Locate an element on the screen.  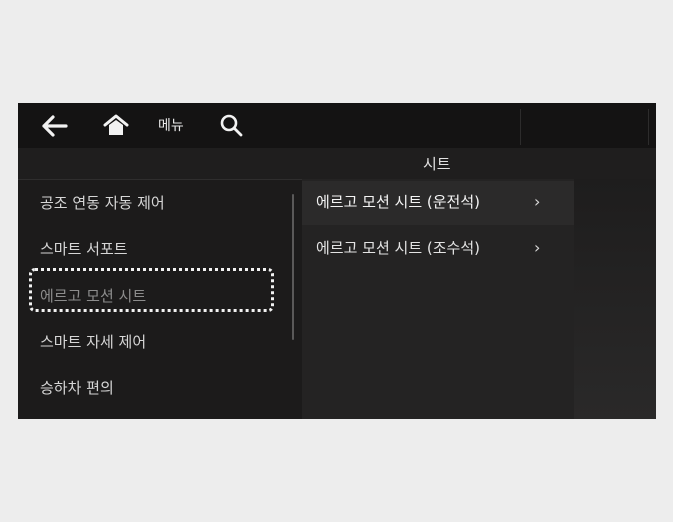
back-button is located at coordinates (55, 126).